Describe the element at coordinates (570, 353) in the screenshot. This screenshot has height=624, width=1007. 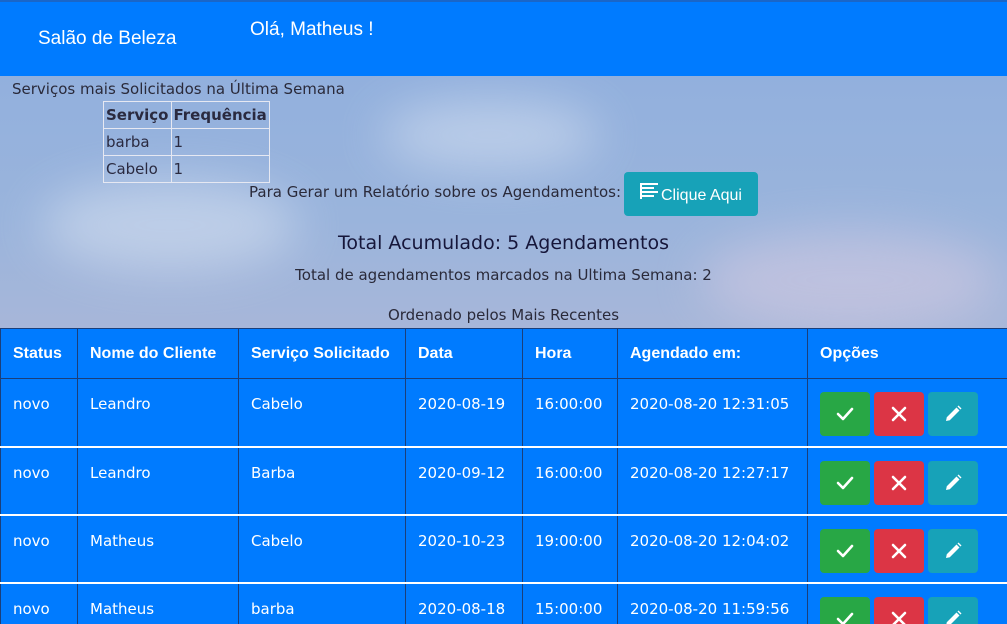
I see `column-header-time: Hora` at that location.